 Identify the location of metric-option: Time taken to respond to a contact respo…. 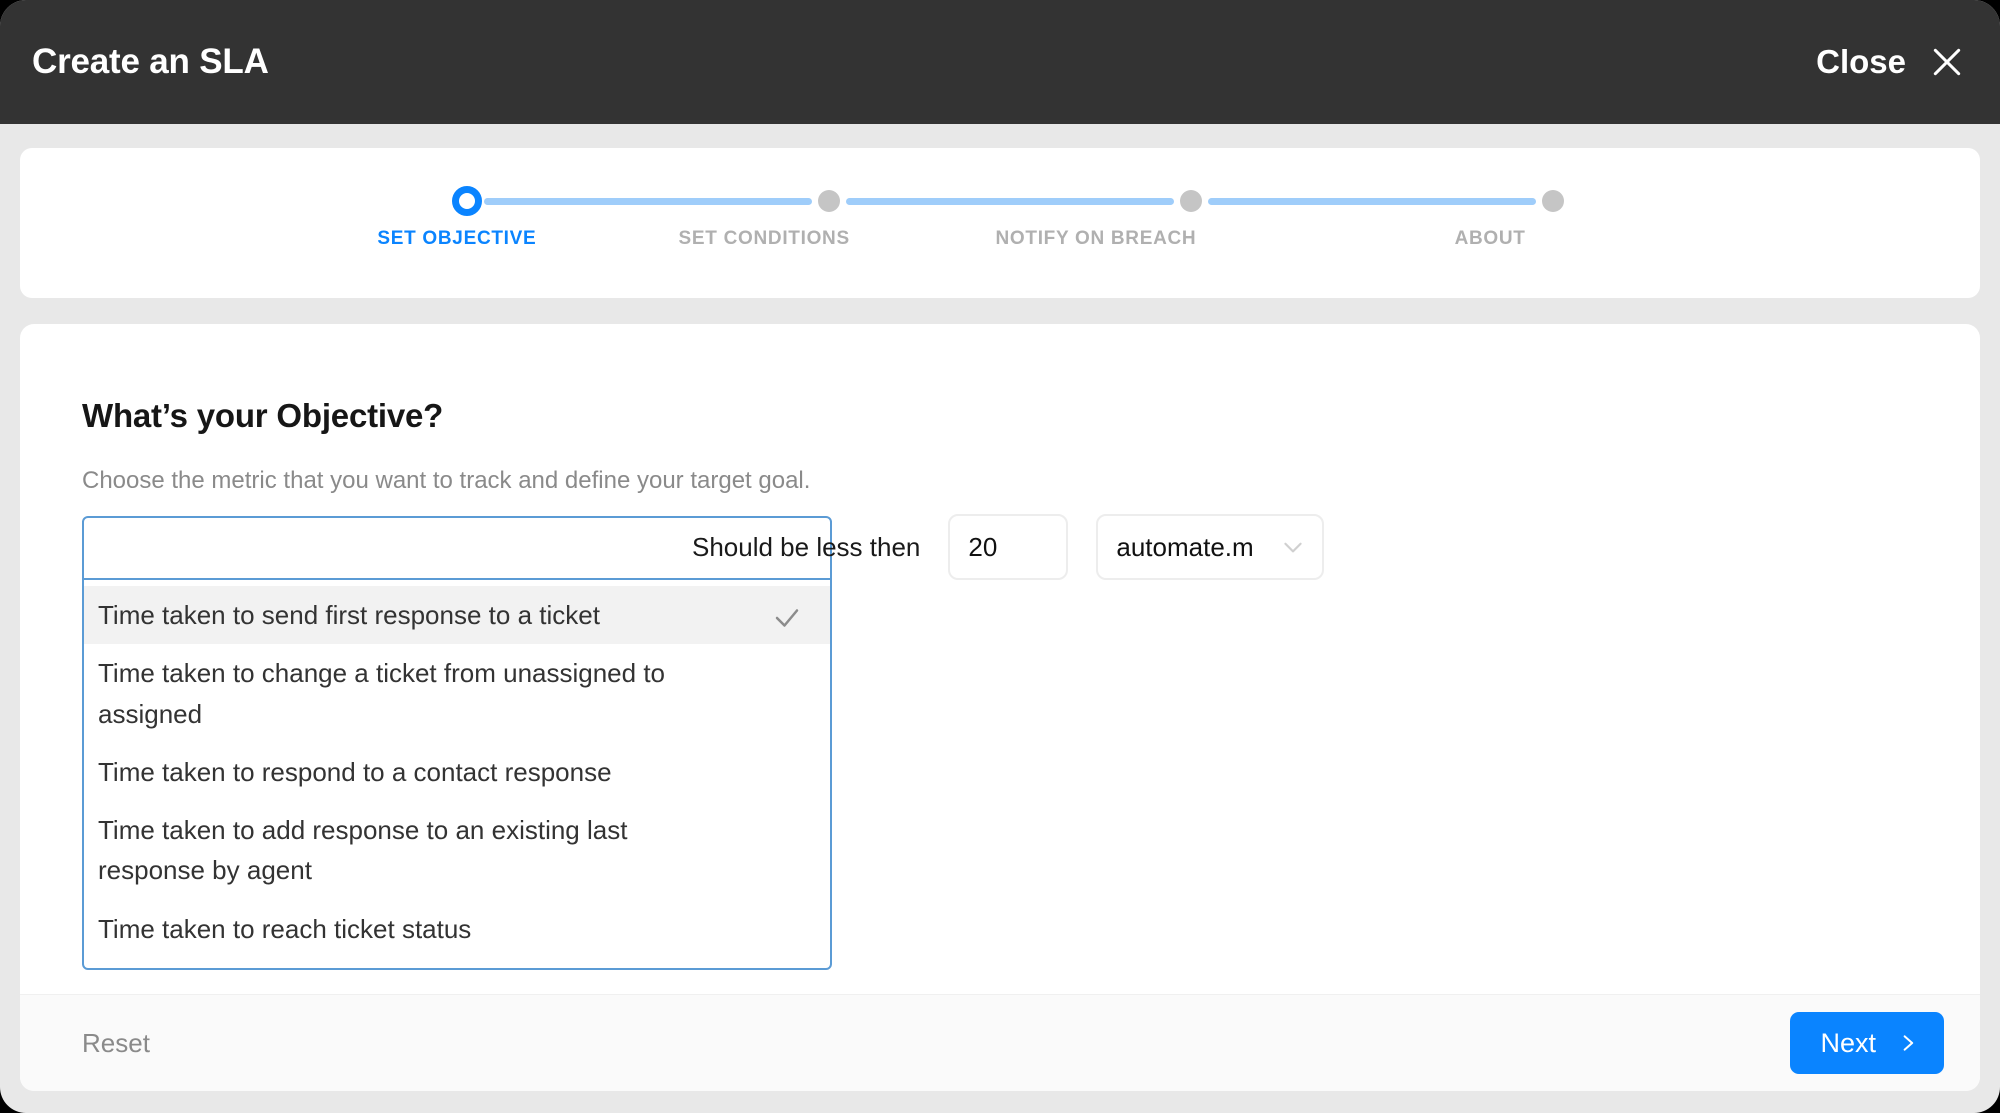
(457, 772).